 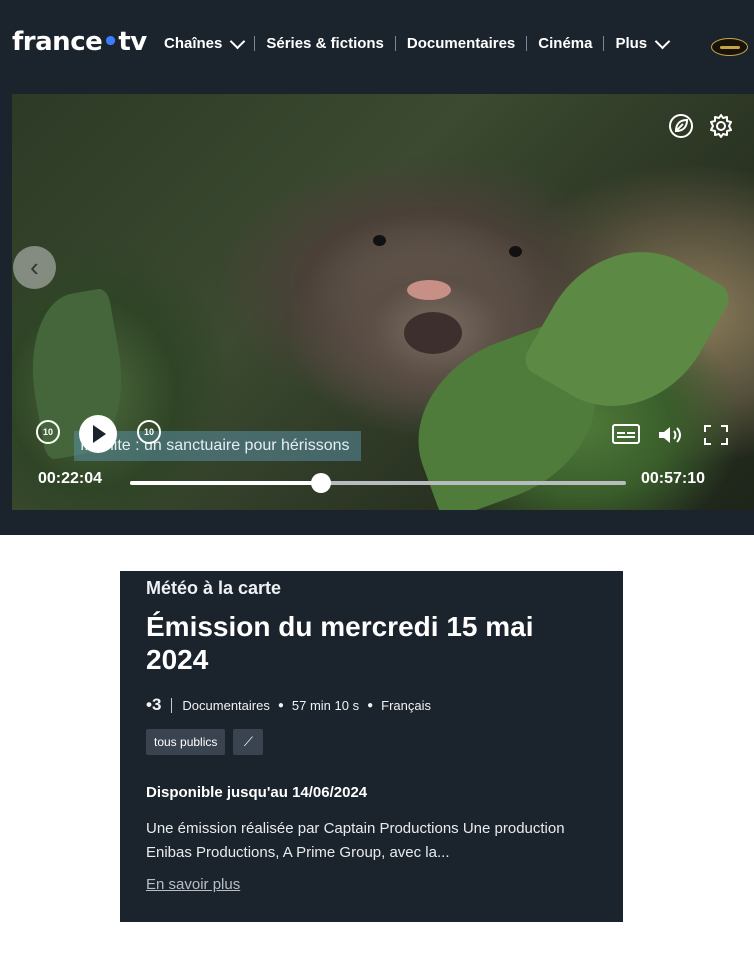 What do you see at coordinates (325, 43) in the screenshot?
I see `nav-item-series-fictions: Séries & fictions` at bounding box center [325, 43].